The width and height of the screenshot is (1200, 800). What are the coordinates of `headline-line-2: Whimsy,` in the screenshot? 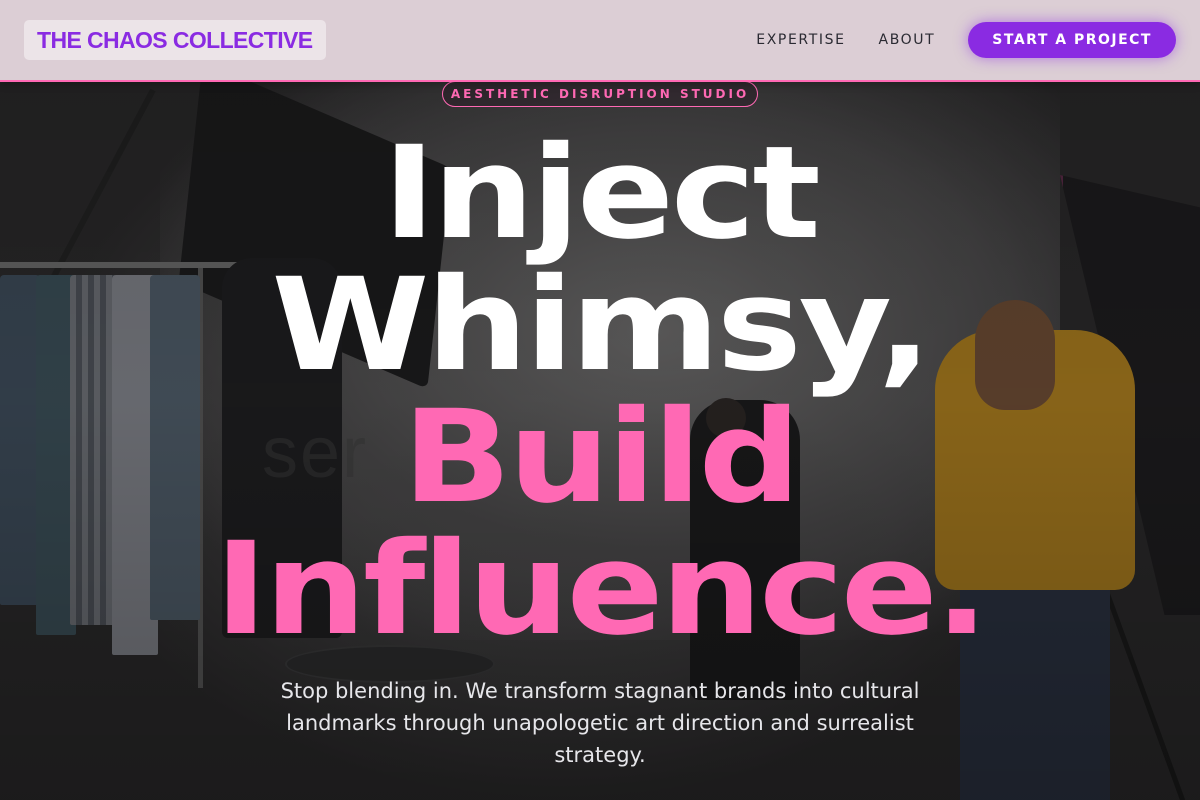 It's located at (601, 325).